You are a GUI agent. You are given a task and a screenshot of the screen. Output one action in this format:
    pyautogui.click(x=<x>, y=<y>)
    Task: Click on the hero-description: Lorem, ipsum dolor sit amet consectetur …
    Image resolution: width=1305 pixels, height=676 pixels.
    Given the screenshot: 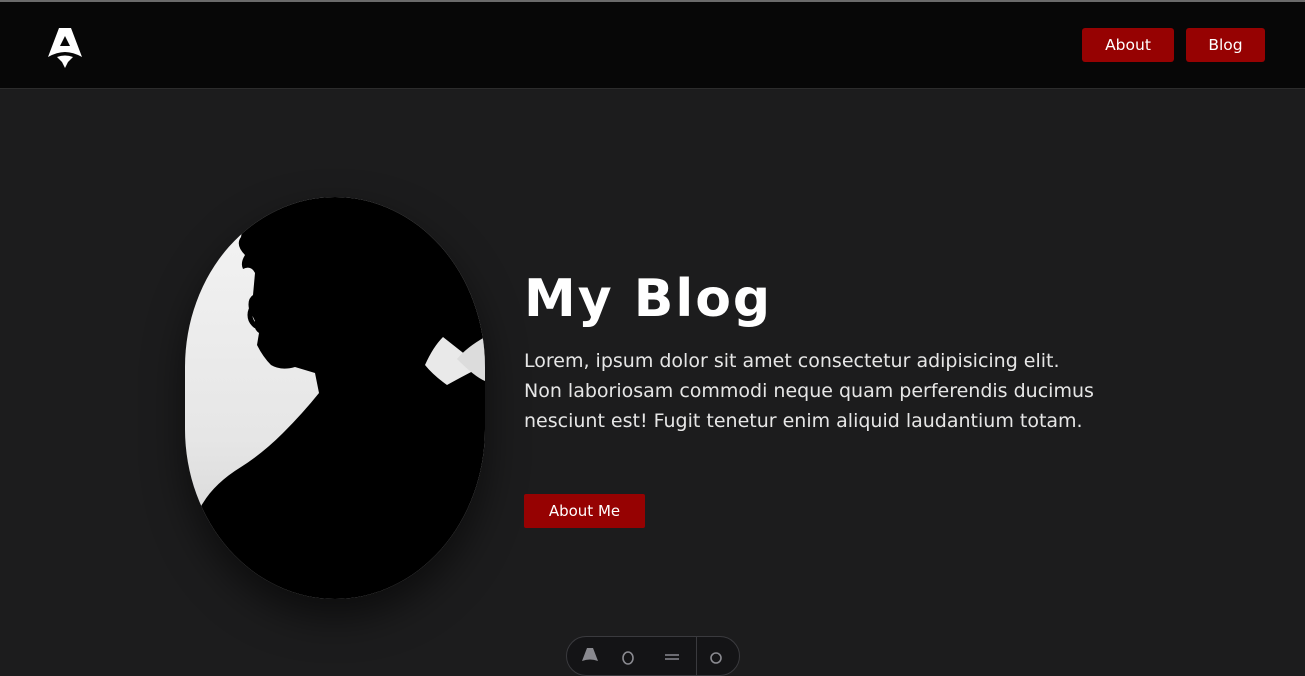 What is the action you would take?
    pyautogui.click(x=809, y=391)
    